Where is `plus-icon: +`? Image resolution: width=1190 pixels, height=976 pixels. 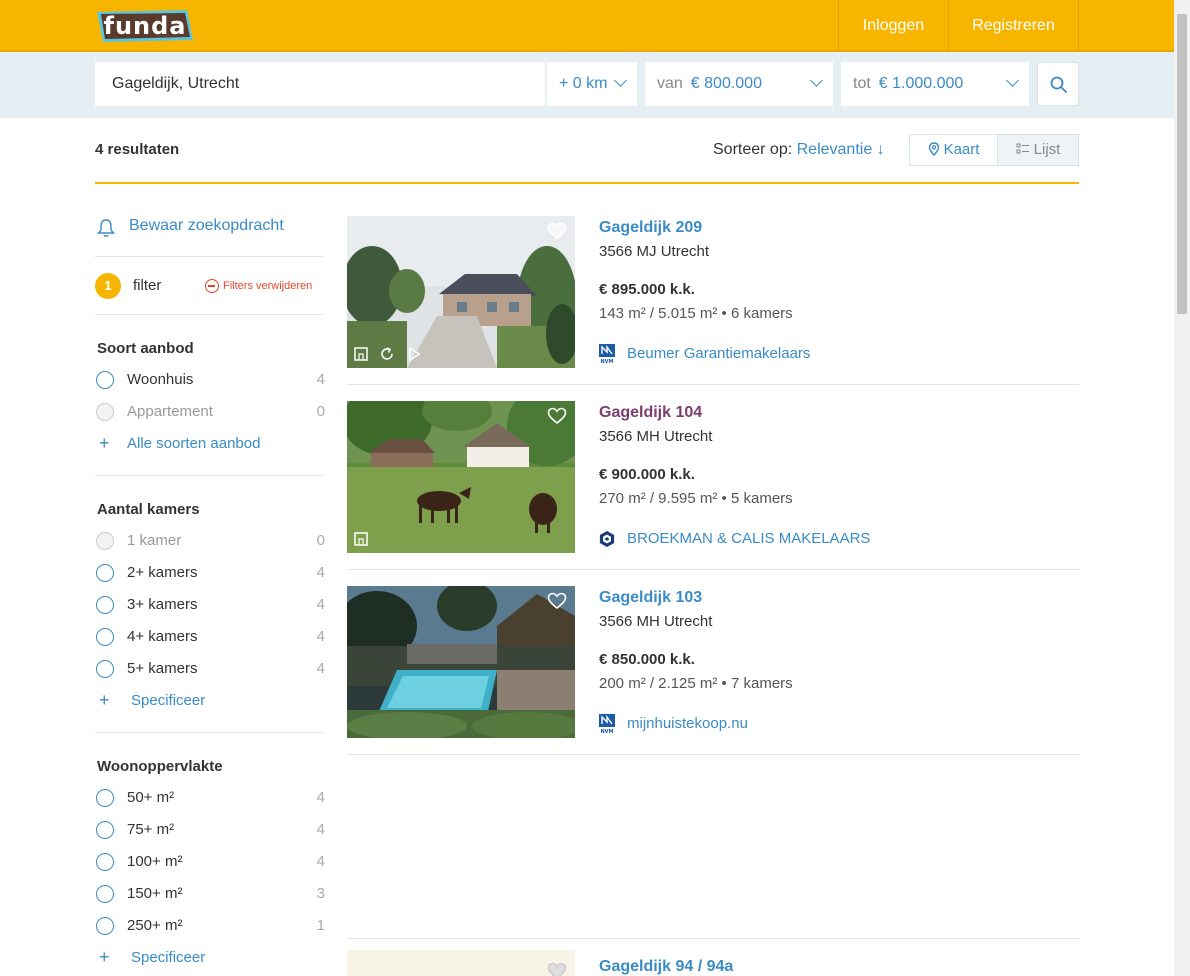
plus-icon: + is located at coordinates (104, 957).